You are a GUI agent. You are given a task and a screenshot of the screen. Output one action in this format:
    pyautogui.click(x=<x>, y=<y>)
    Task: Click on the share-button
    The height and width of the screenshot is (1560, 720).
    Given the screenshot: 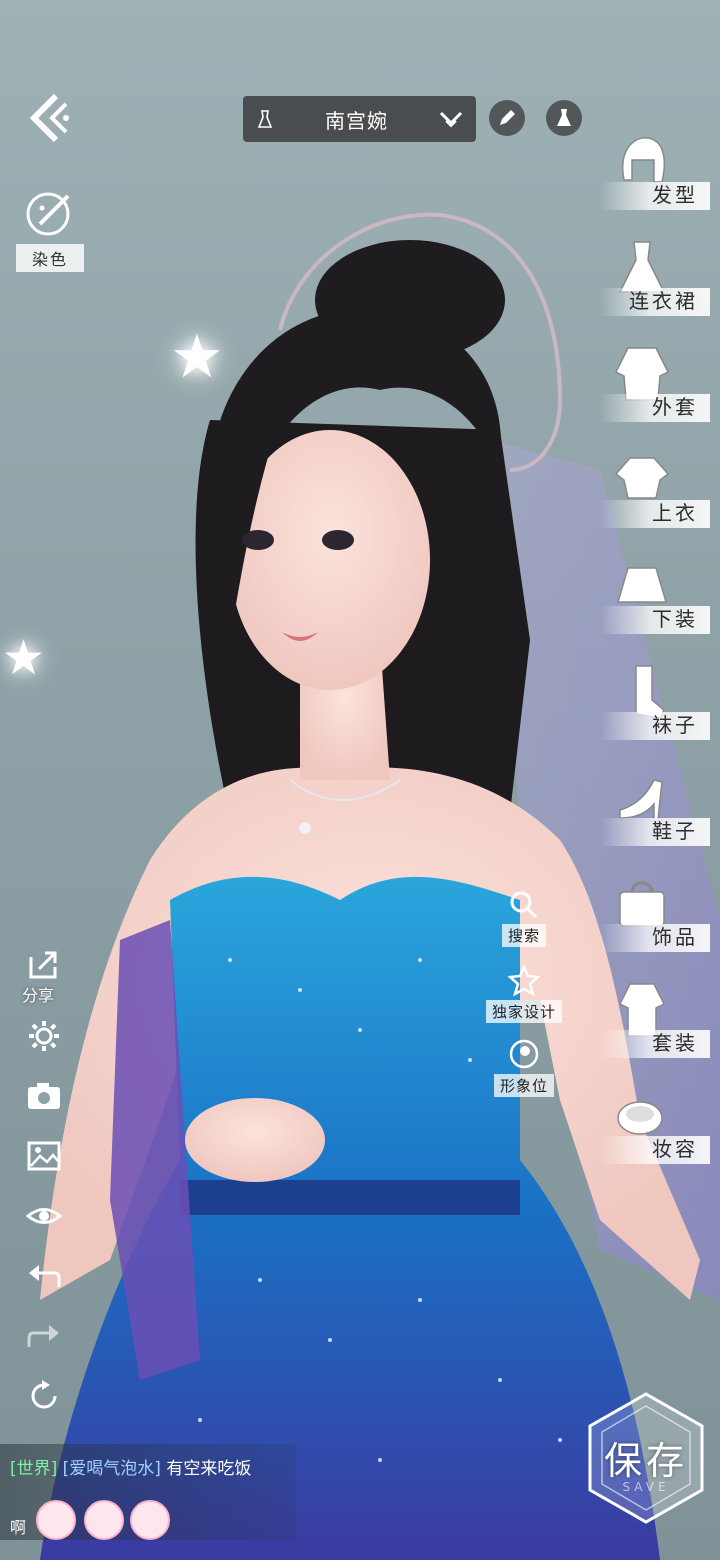 What is the action you would take?
    pyautogui.click(x=44, y=964)
    